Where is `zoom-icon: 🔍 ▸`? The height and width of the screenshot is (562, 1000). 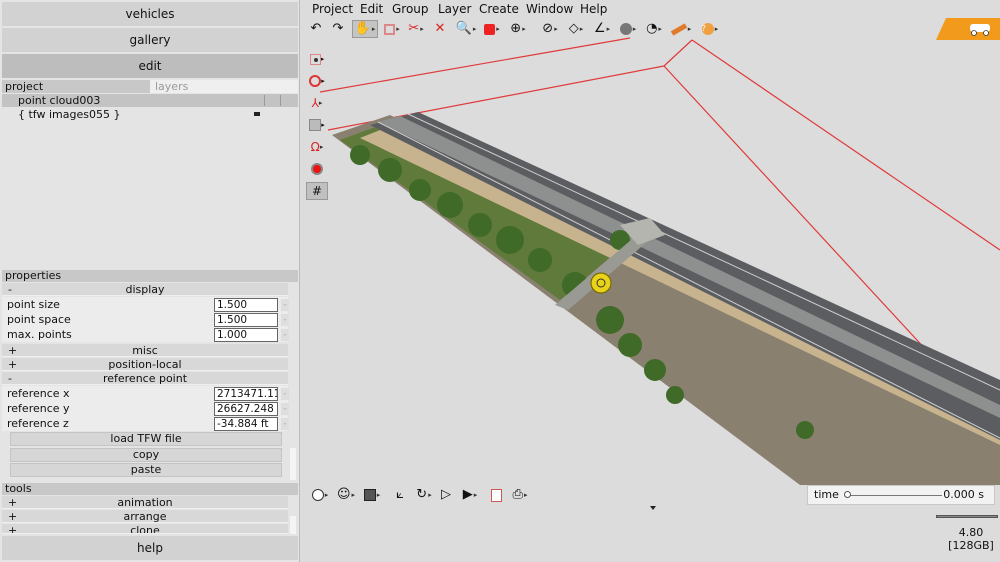 zoom-icon: 🔍 ▸ is located at coordinates (466, 29).